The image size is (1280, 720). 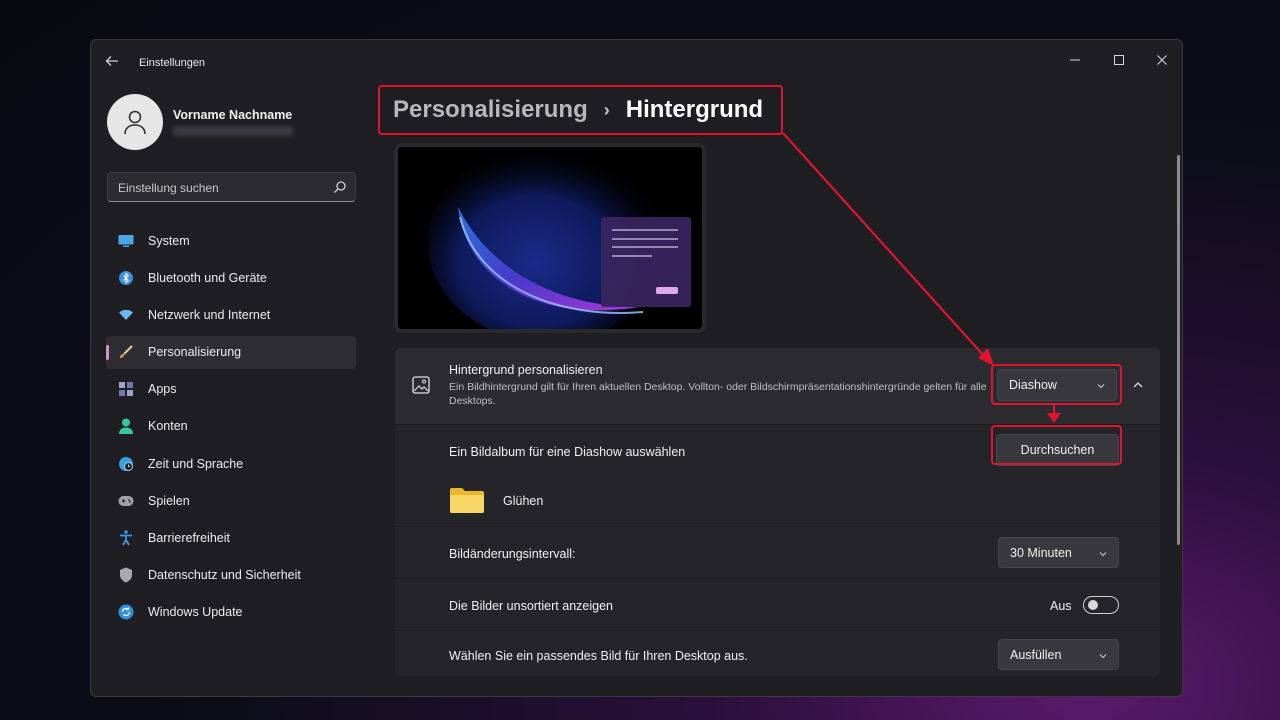 I want to click on shuffle-state: Aus, so click(x=1061, y=606).